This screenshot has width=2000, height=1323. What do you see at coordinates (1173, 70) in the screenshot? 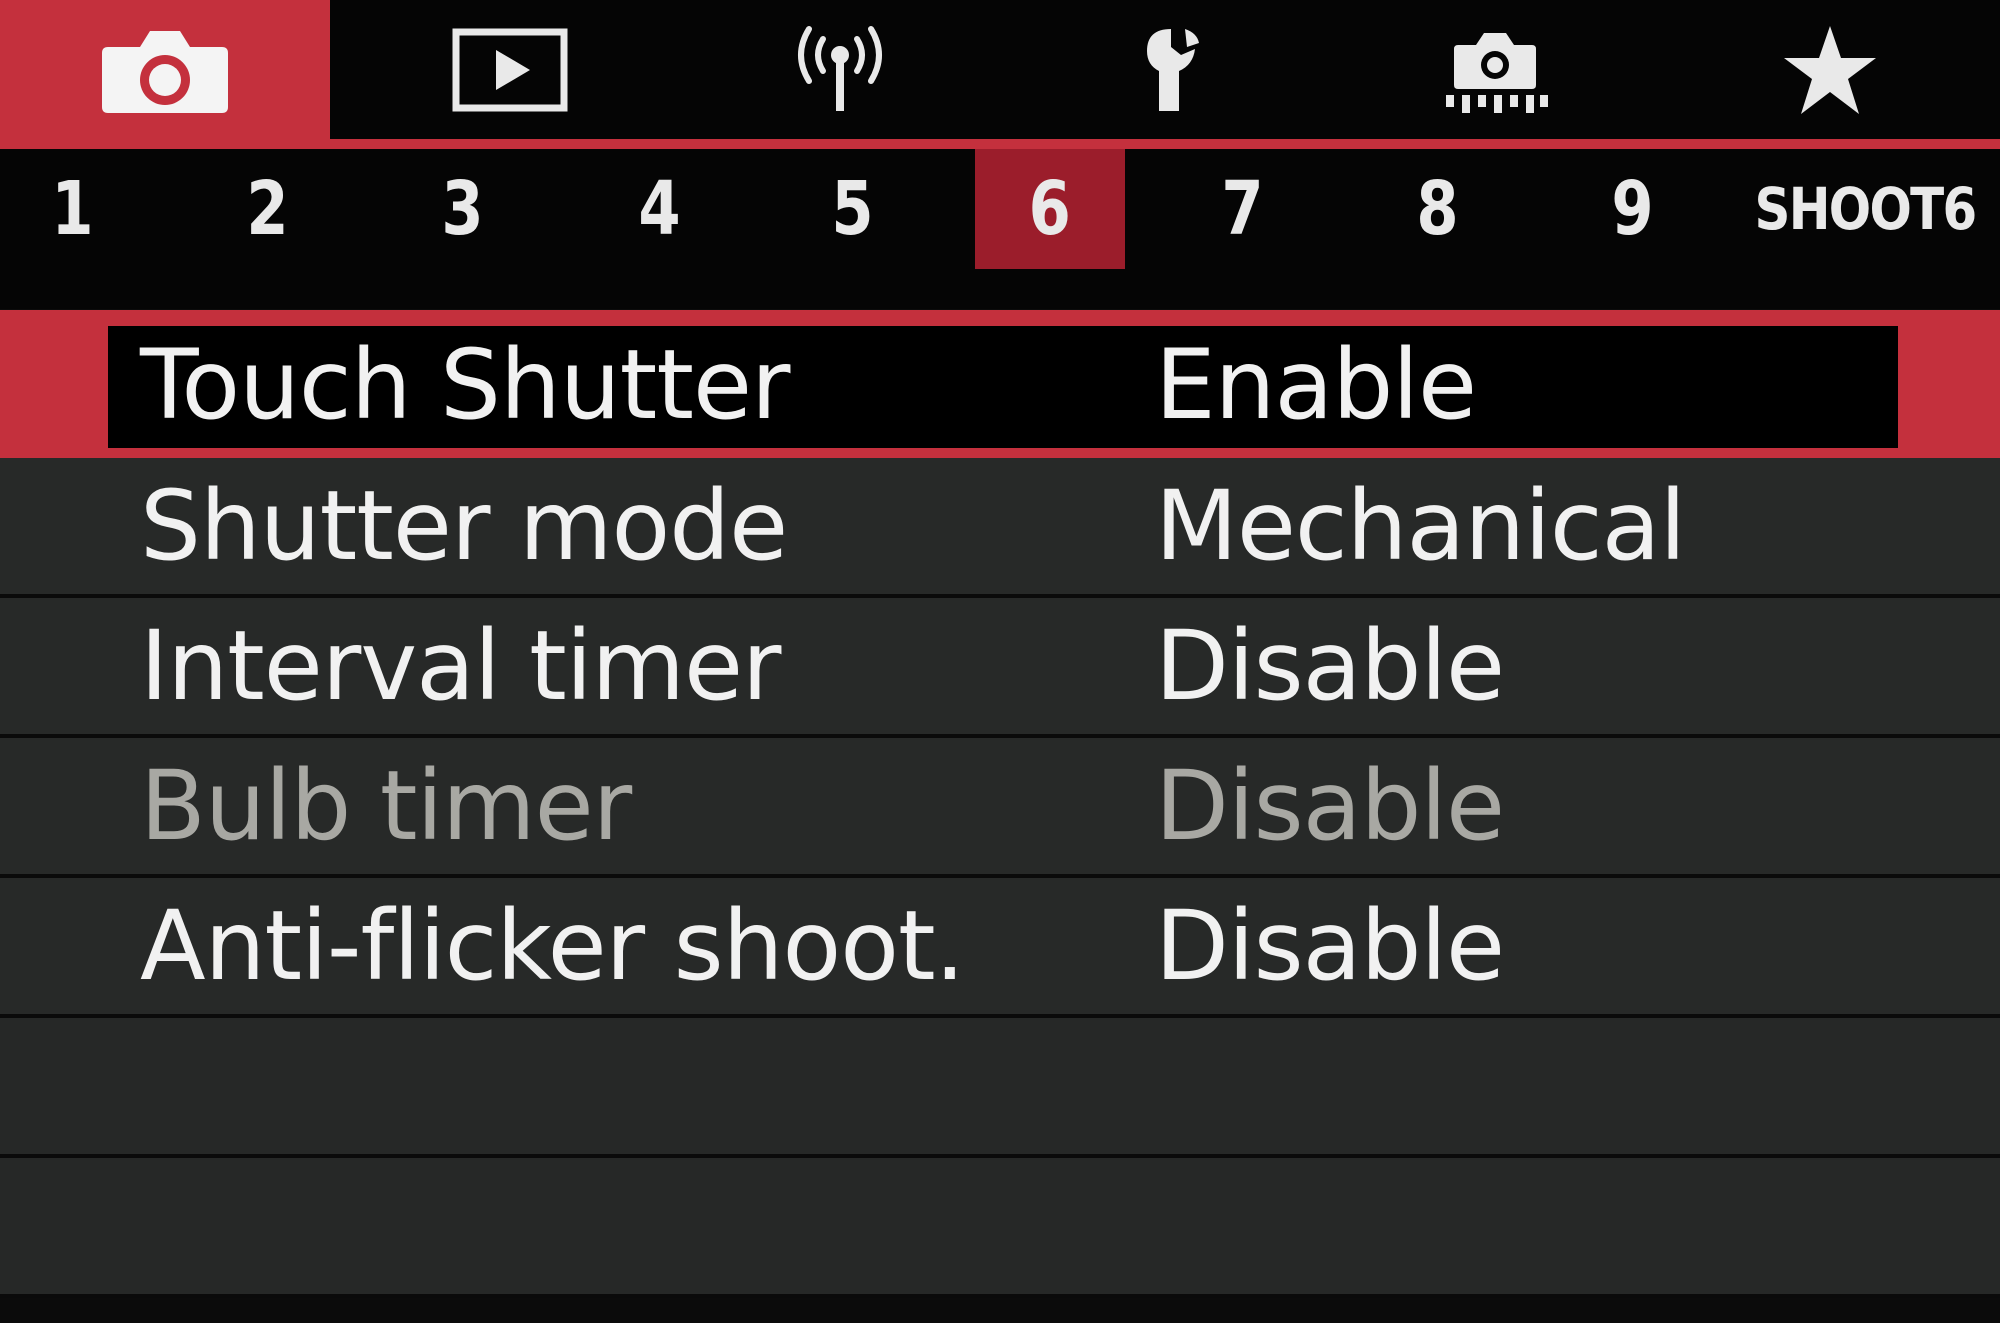
I see `wrench-icon` at bounding box center [1173, 70].